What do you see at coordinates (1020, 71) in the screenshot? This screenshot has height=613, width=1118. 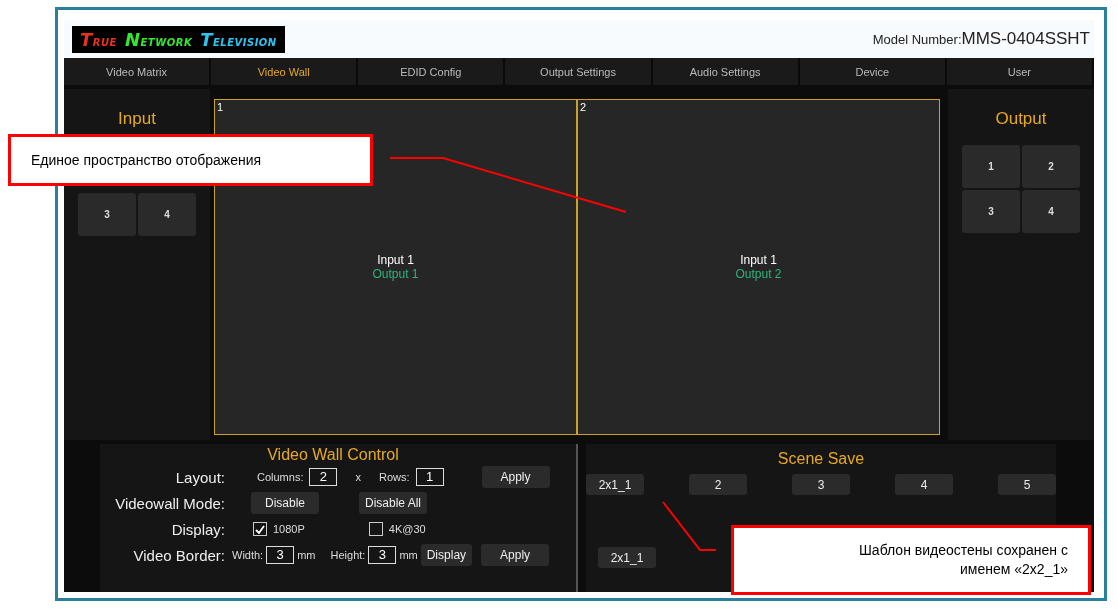 I see `nav-tab: User` at bounding box center [1020, 71].